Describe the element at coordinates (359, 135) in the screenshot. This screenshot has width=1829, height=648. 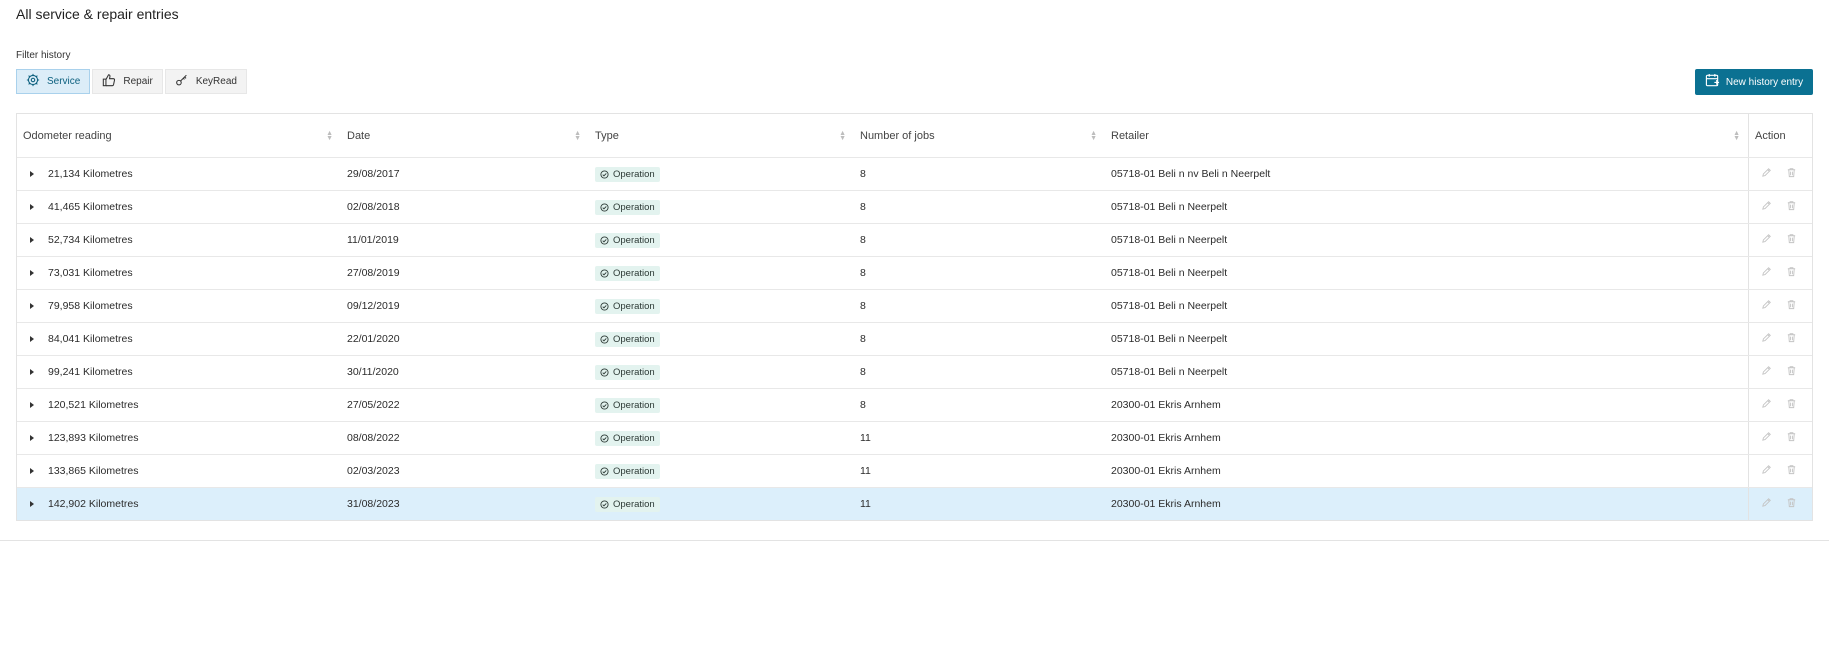
I see `column-header-label: Date` at that location.